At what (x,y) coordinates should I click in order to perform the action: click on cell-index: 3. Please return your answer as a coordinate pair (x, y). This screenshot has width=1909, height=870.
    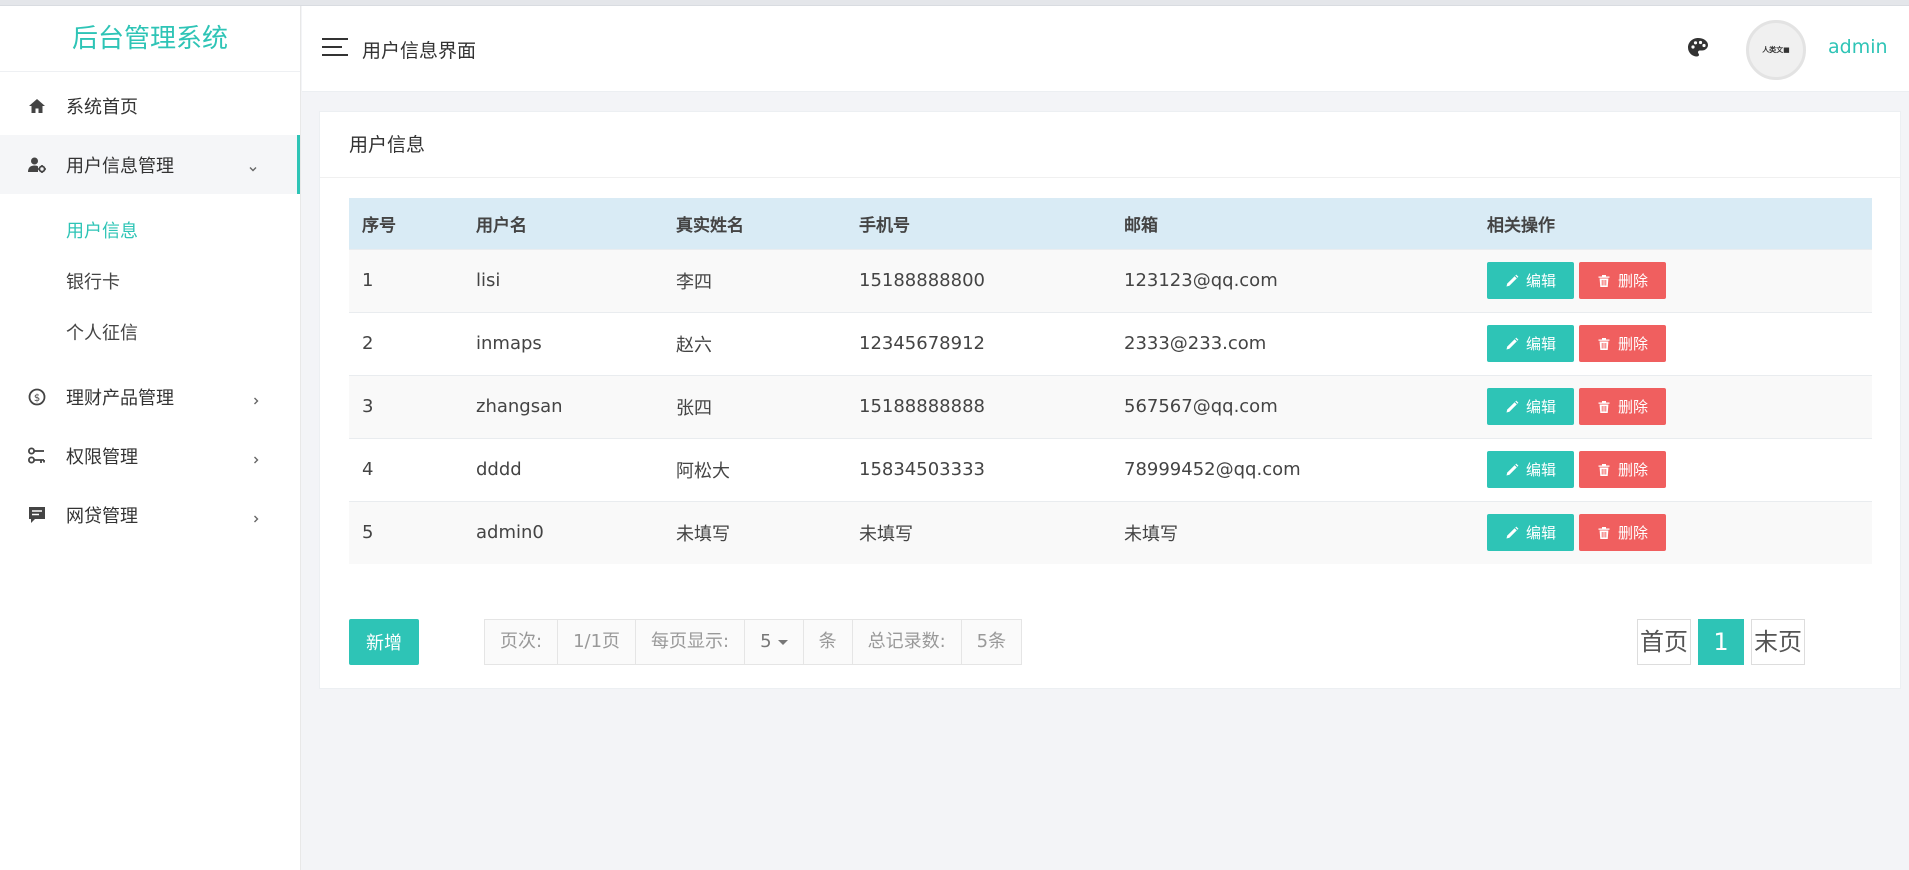
    Looking at the image, I should click on (406, 406).